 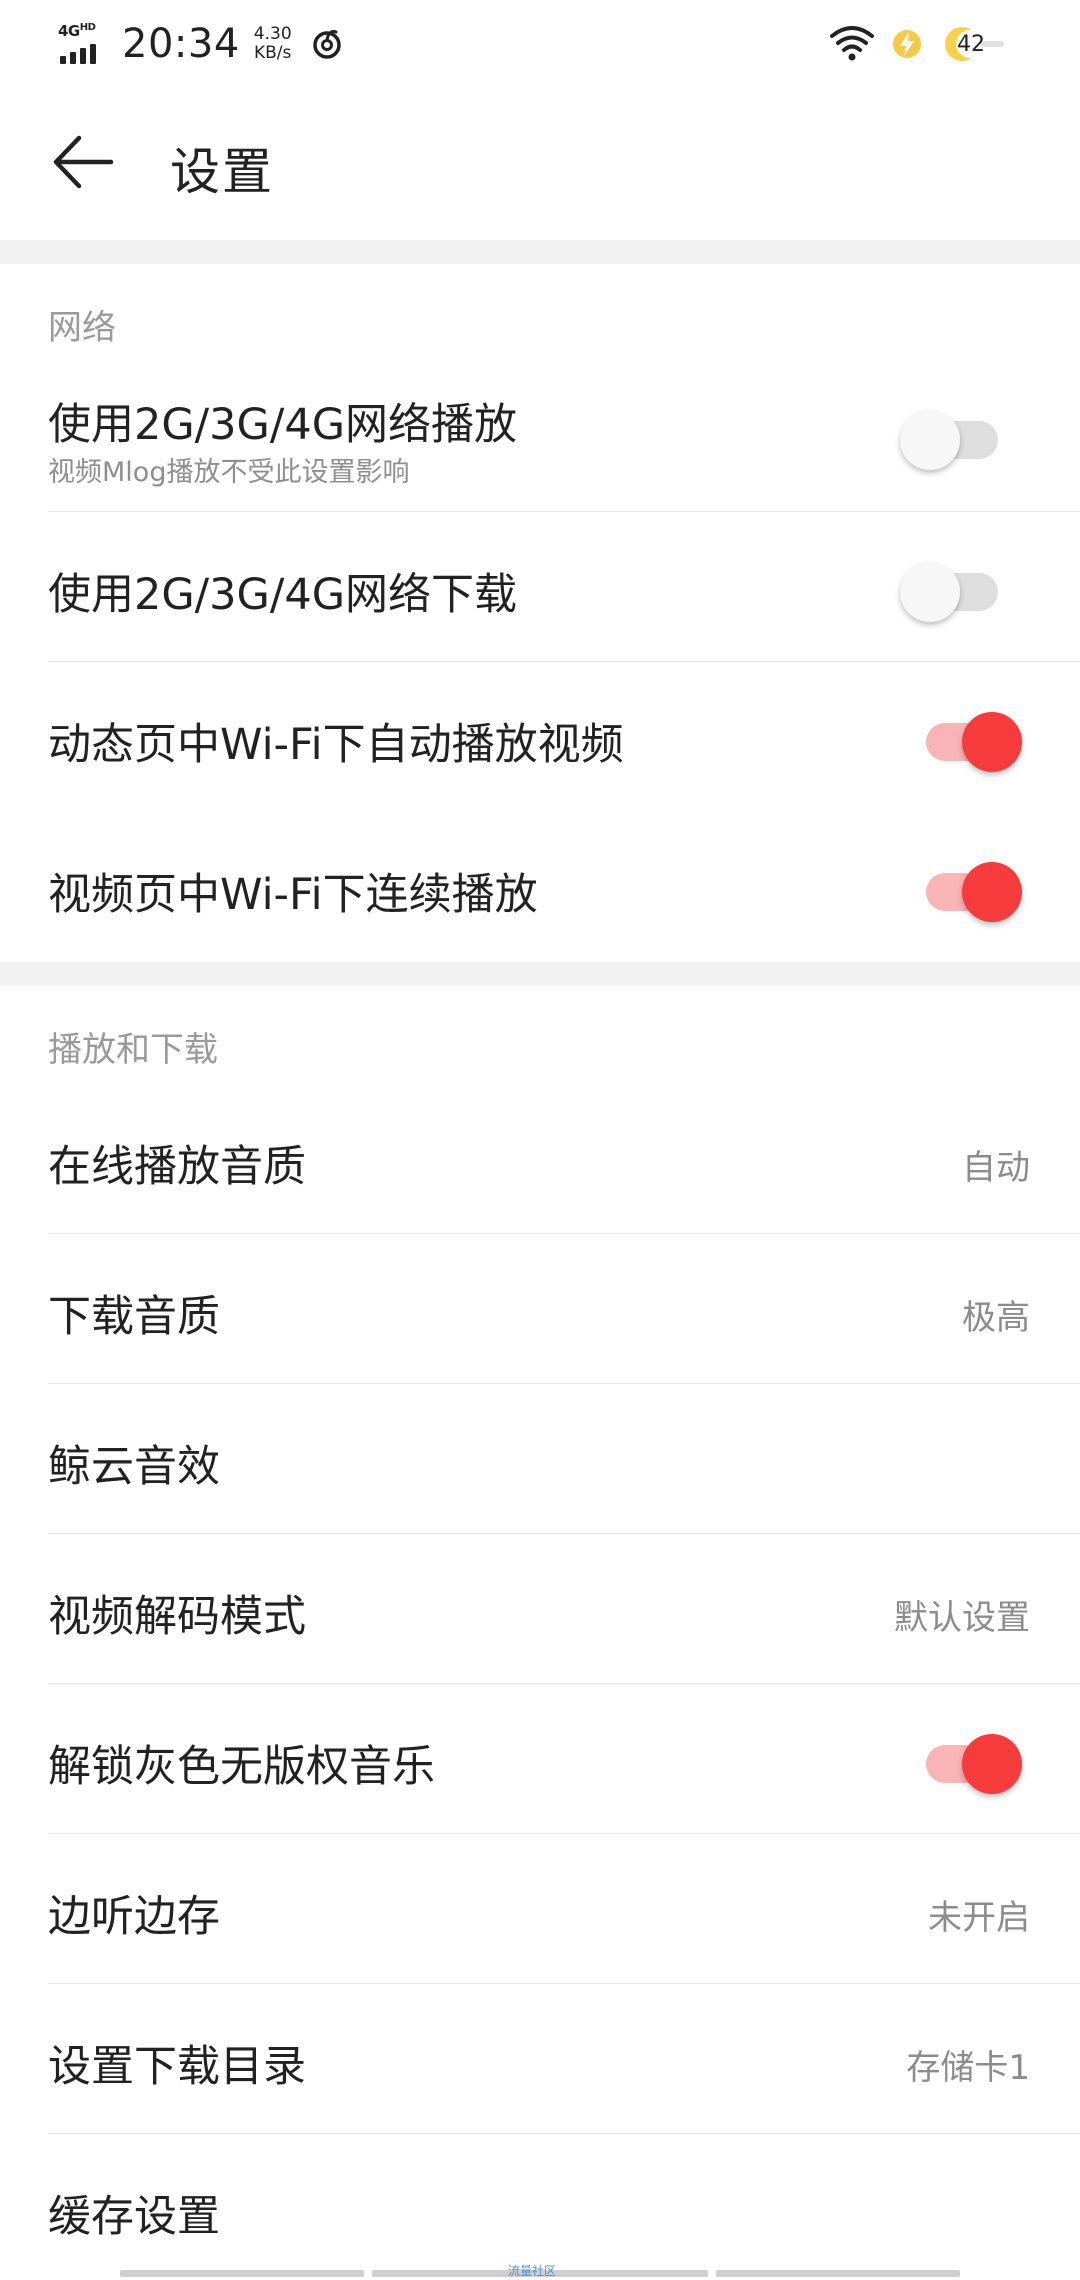 What do you see at coordinates (134, 2217) in the screenshot?
I see `row-label: 缓存设置` at bounding box center [134, 2217].